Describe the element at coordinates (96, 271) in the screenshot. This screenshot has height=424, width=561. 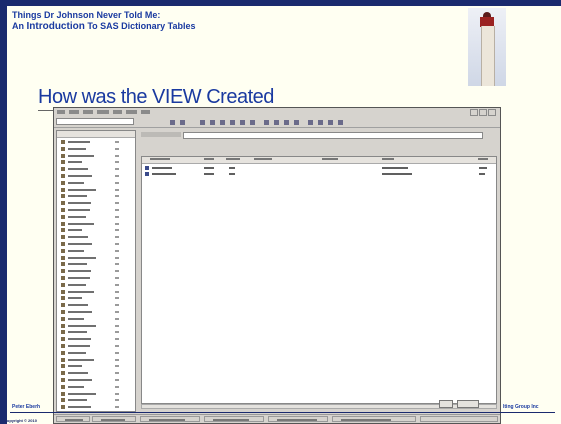
I see `library-tree` at that location.